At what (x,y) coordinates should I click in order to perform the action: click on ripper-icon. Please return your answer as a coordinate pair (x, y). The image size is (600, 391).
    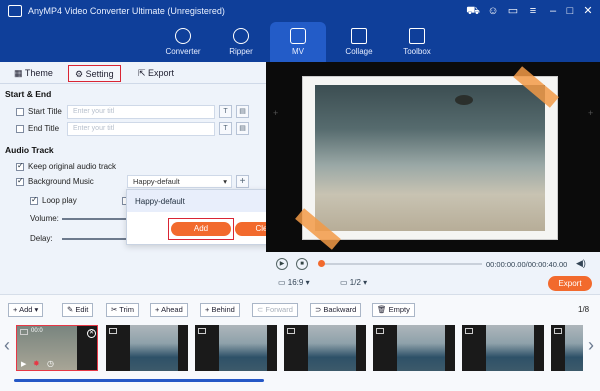
    Looking at the image, I should click on (241, 36).